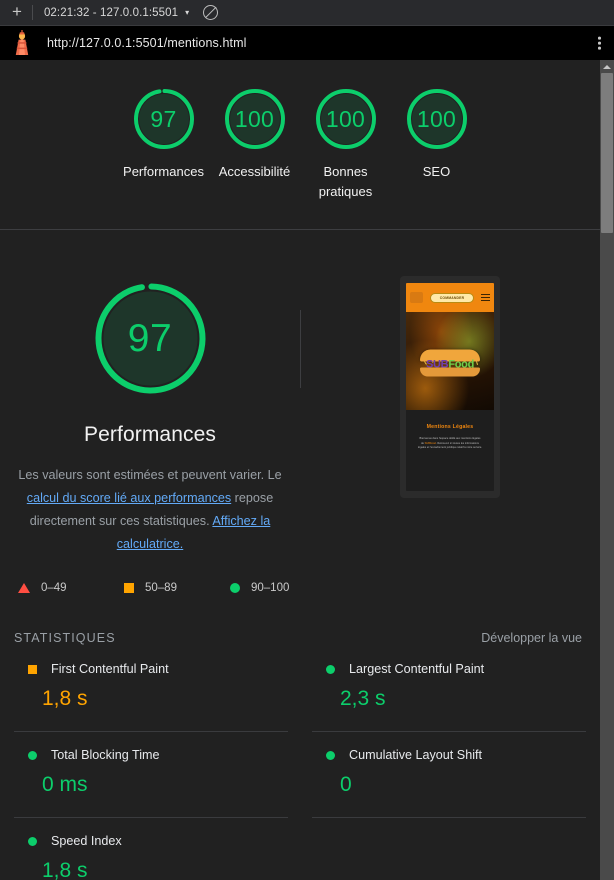 The height and width of the screenshot is (880, 614). What do you see at coordinates (449, 774) in the screenshot?
I see `metric-cumulative-layout-shift: Cumulative Layout Shift 0` at bounding box center [449, 774].